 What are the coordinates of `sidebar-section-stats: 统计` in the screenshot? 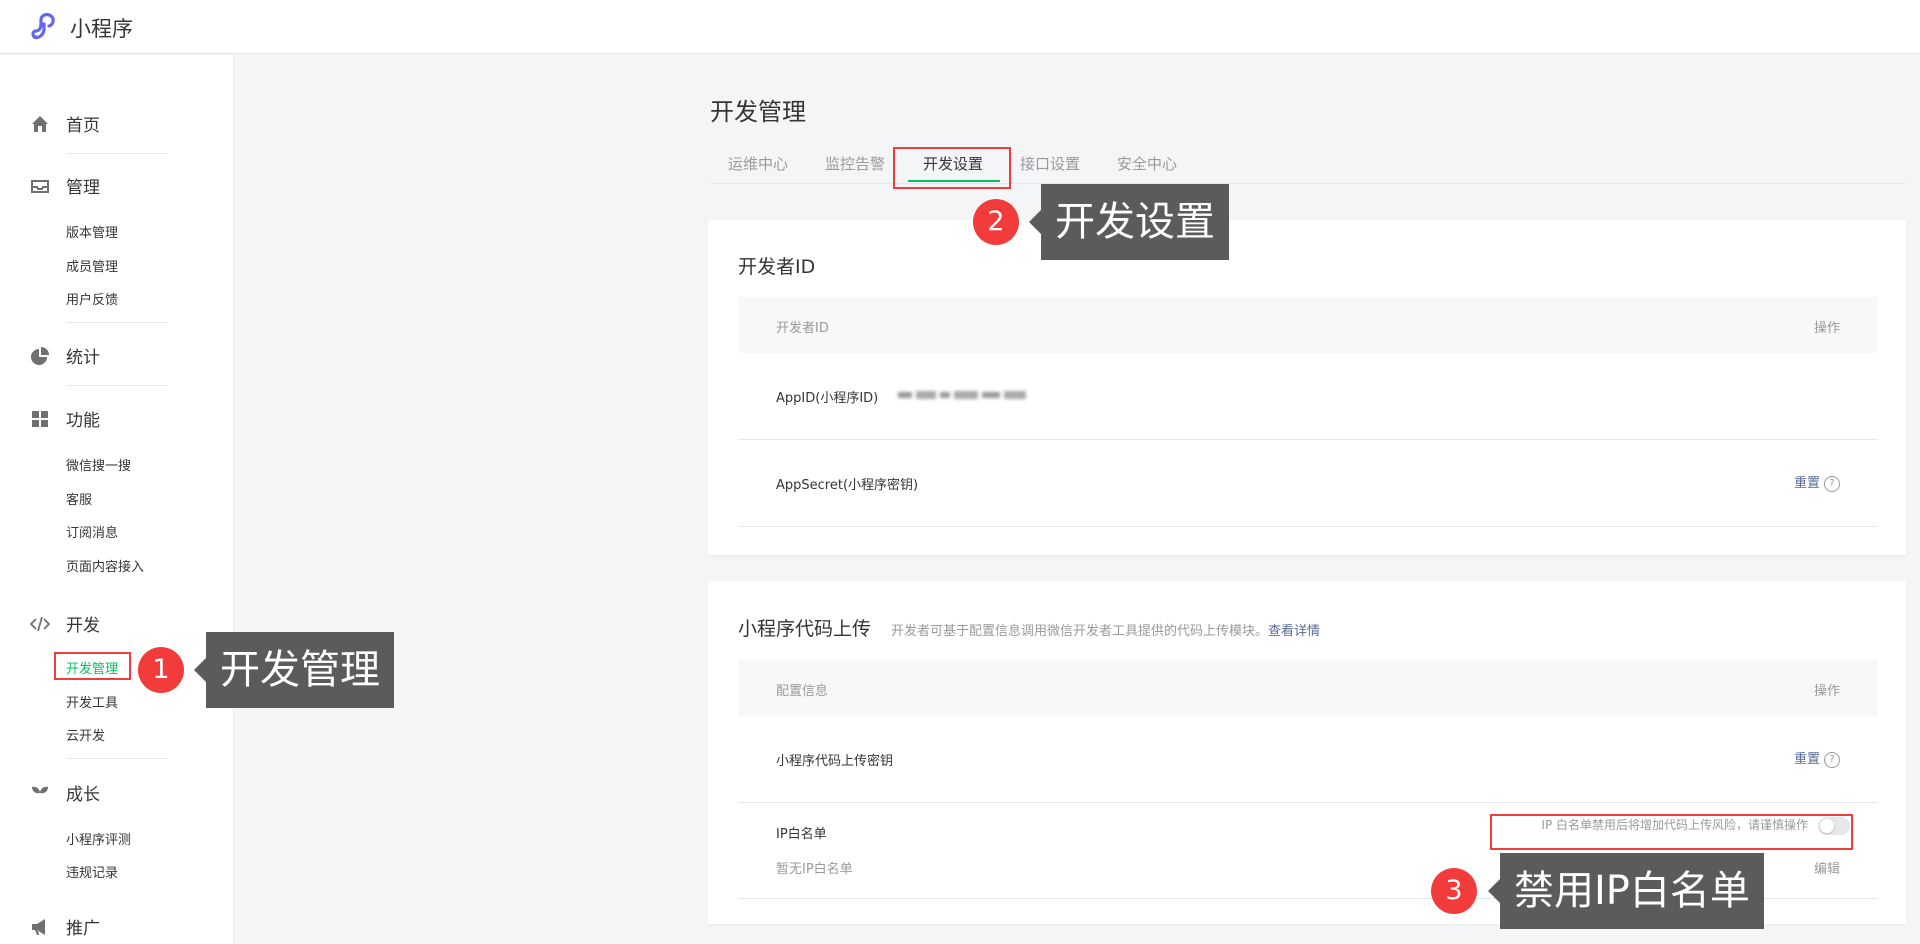 It's located at (120, 355).